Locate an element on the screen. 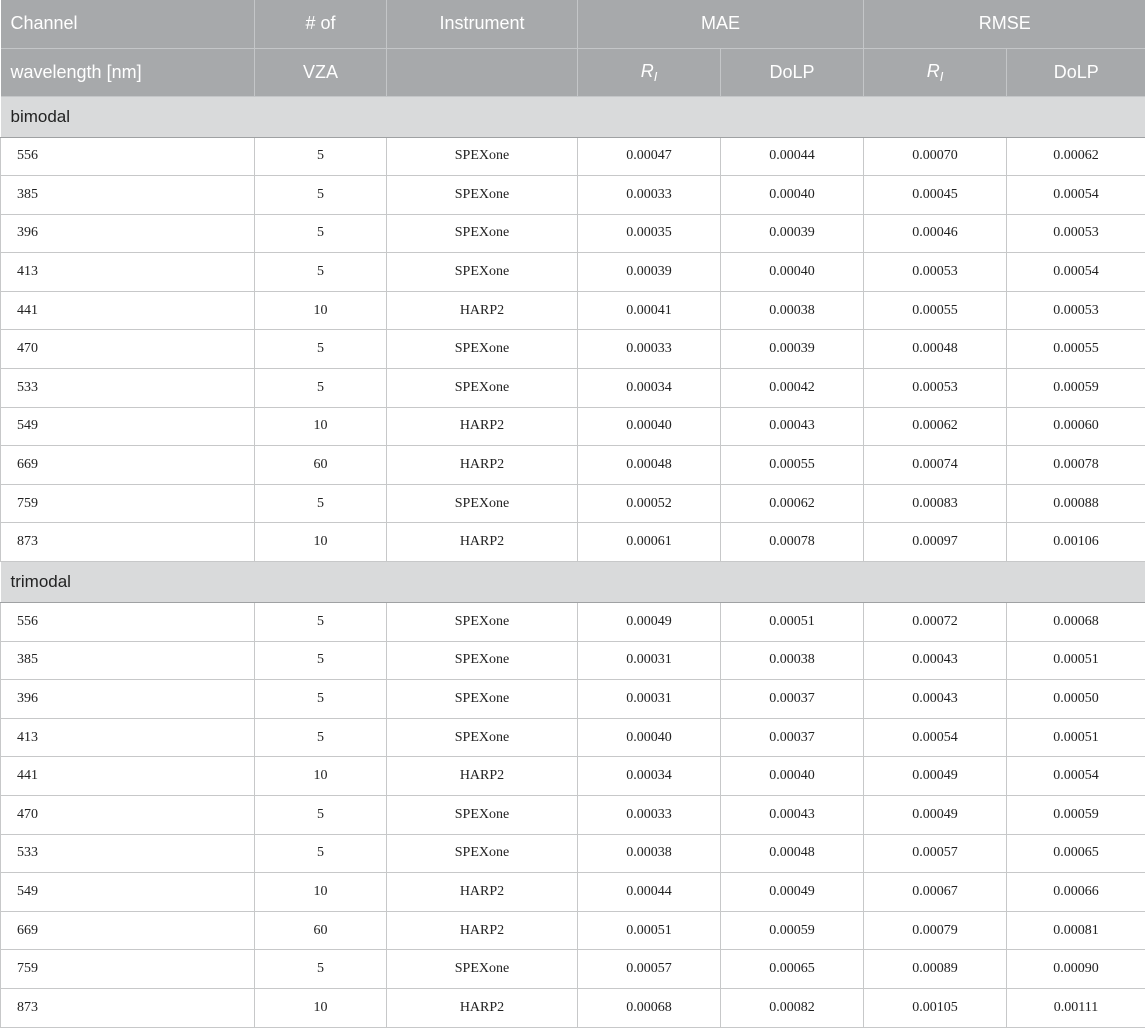 The height and width of the screenshot is (1028, 1145). cell-rmse-ri: 0.00067 is located at coordinates (935, 892).